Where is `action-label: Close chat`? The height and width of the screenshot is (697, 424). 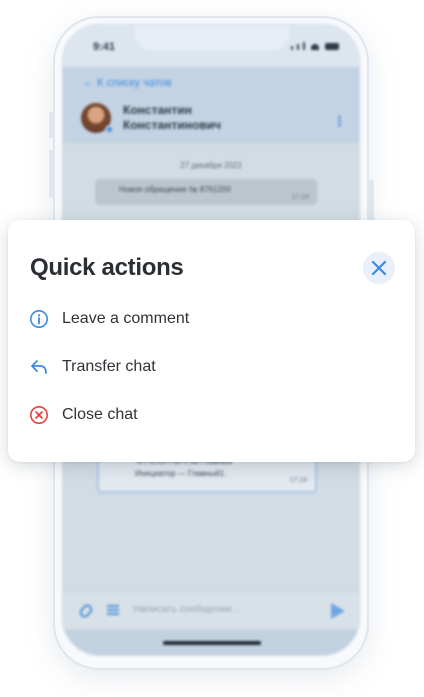 action-label: Close chat is located at coordinates (100, 414).